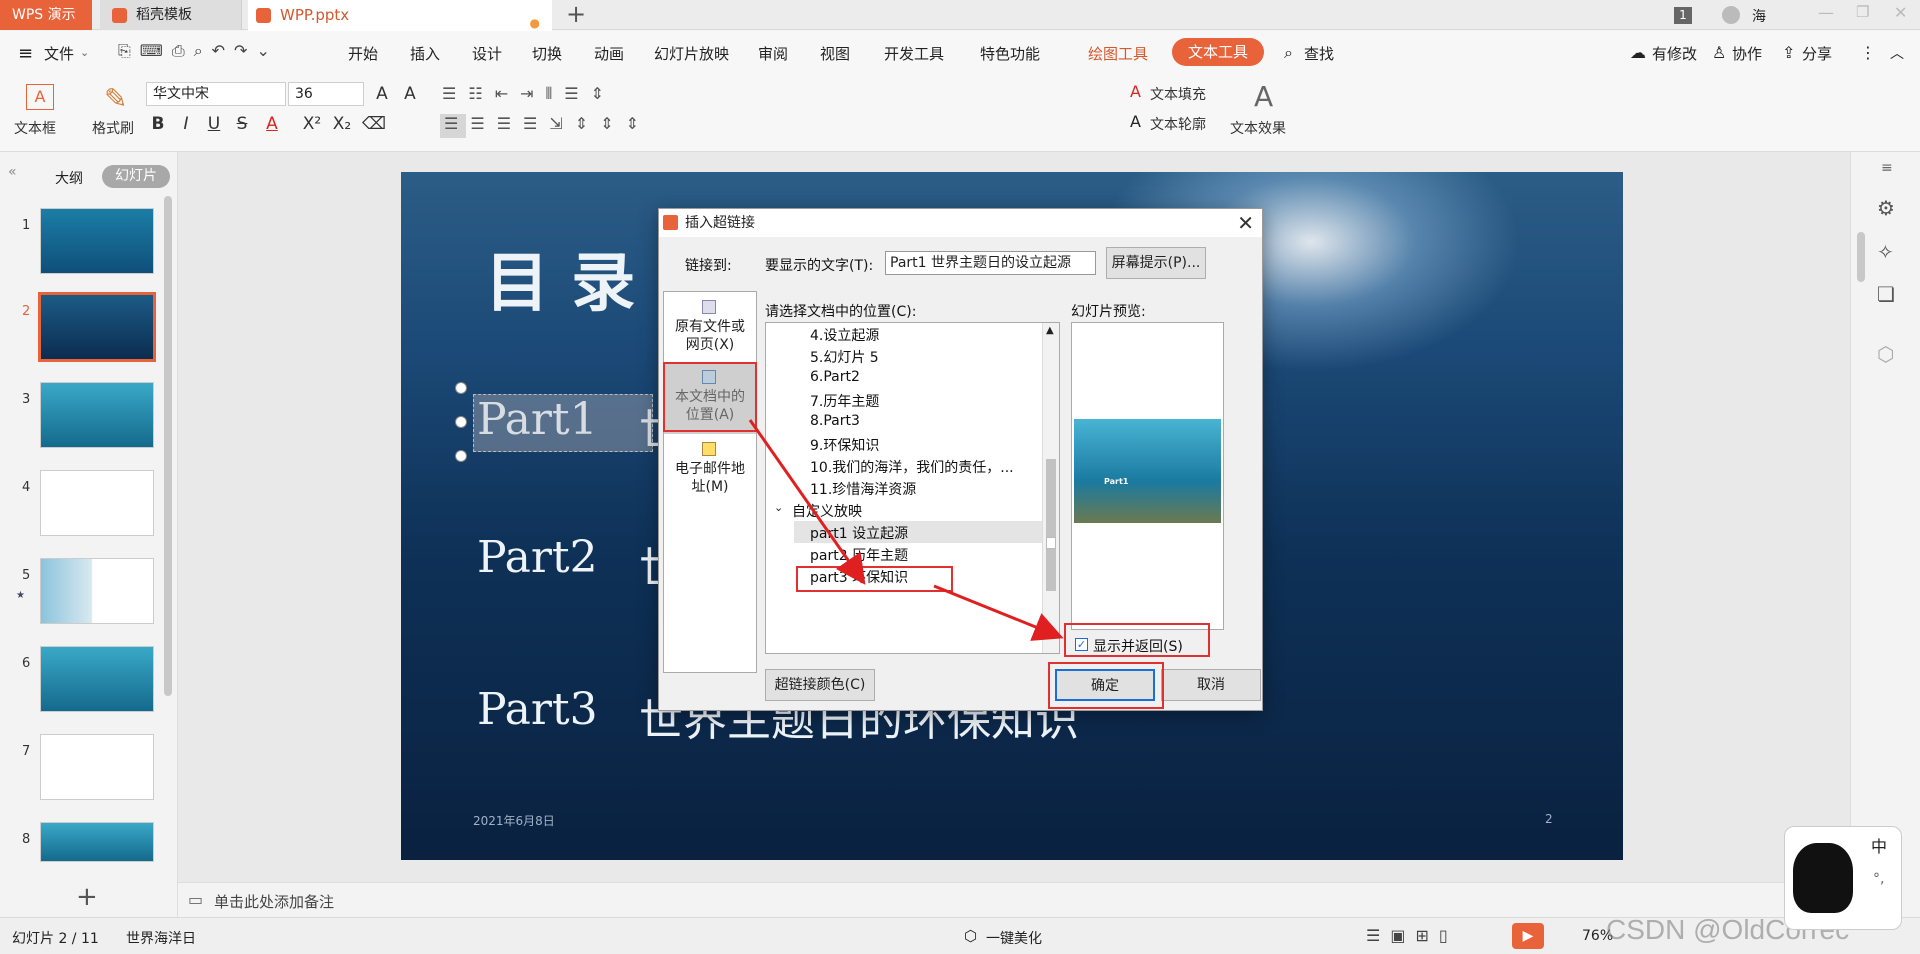 This screenshot has height=954, width=1920. Describe the element at coordinates (906, 530) in the screenshot. I see `annotation-arrows` at that location.